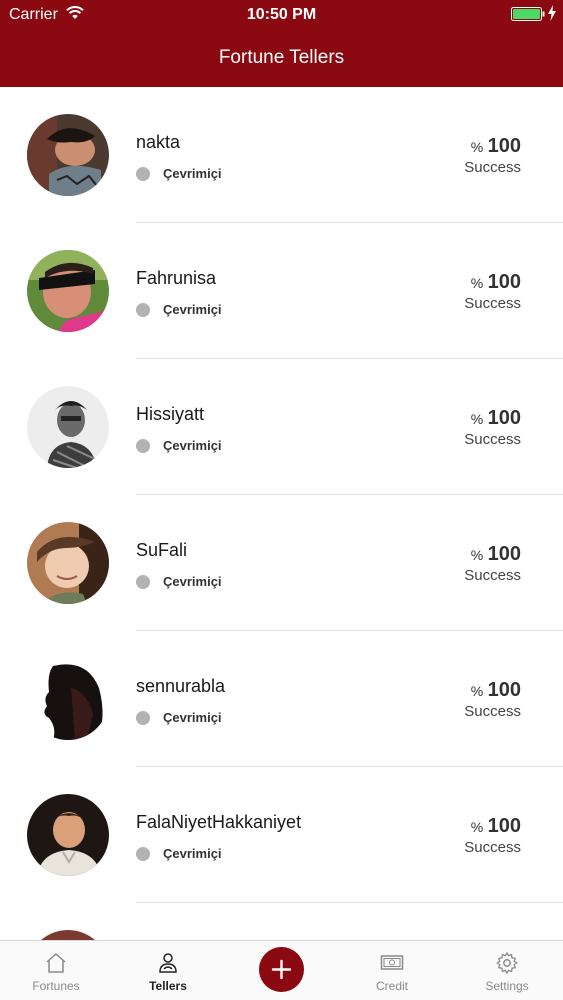 The image size is (563, 1000). What do you see at coordinates (281, 427) in the screenshot?
I see `teller-row: Hissiyatt Çevrimiçi % 100 Success` at bounding box center [281, 427].